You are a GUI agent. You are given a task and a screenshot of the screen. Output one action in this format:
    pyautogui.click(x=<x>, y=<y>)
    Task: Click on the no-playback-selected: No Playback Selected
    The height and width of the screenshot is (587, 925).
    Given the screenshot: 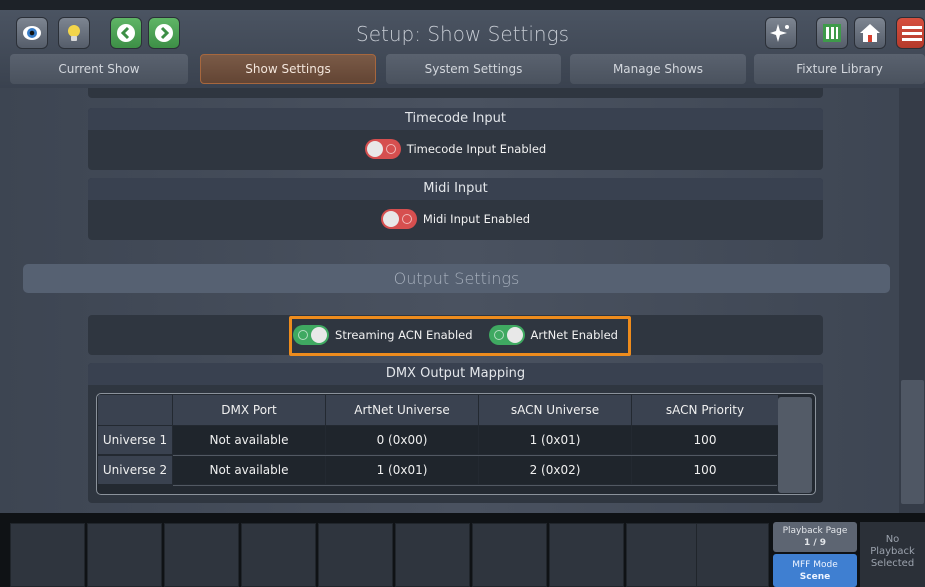 What is the action you would take?
    pyautogui.click(x=892, y=554)
    